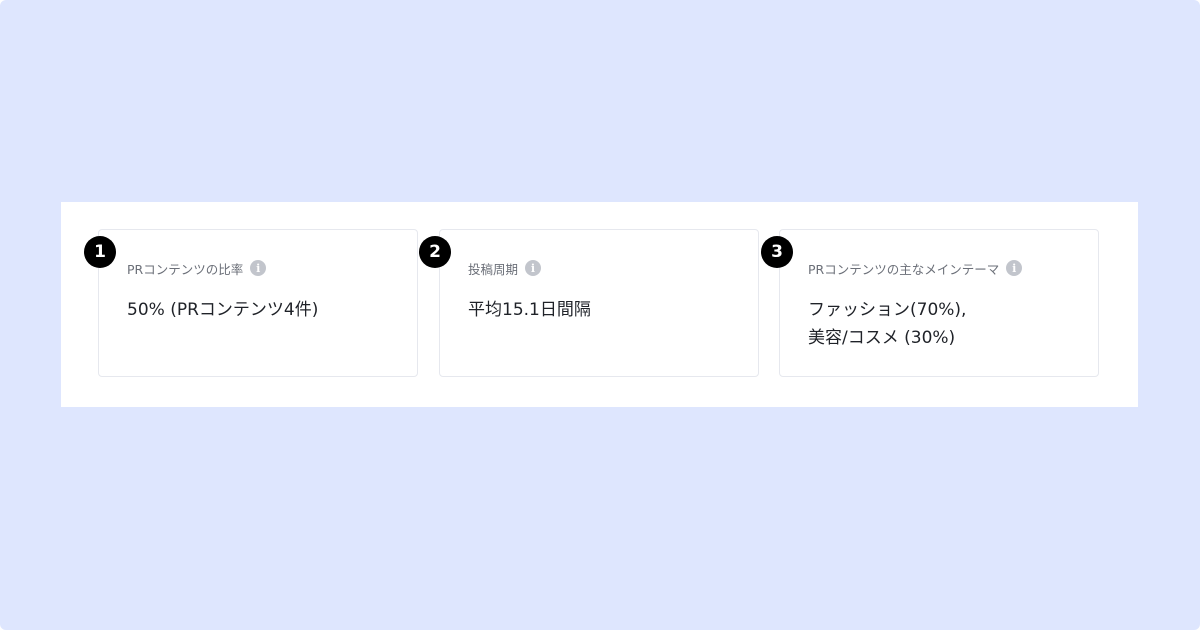 The width and height of the screenshot is (1200, 630). Describe the element at coordinates (887, 310) in the screenshot. I see `card-value-line: ファッション(70%),` at that location.